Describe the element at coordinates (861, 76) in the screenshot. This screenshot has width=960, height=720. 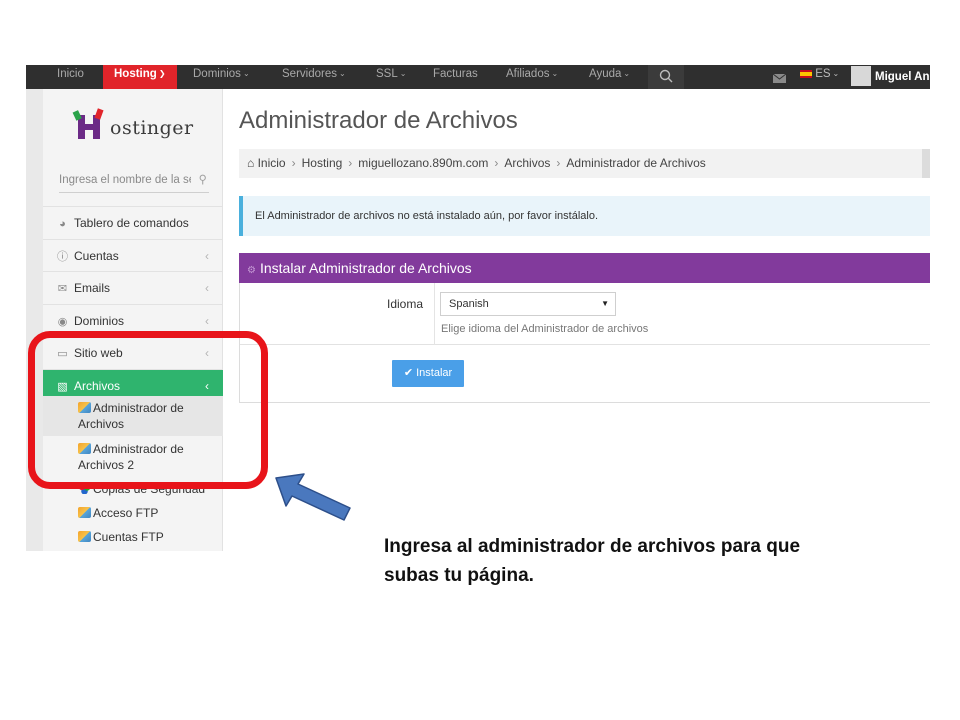
I see `avatar` at that location.